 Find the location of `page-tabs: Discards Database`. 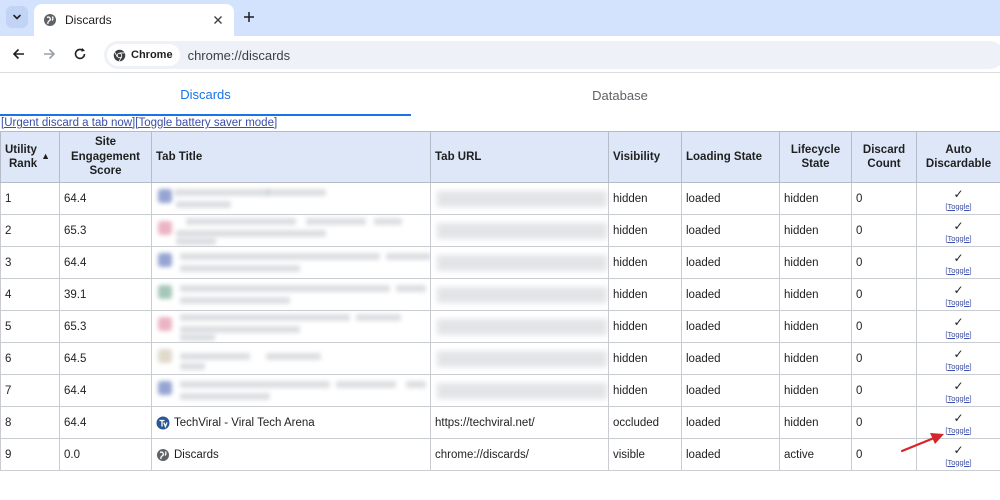

page-tabs: Discards Database is located at coordinates (500, 95).